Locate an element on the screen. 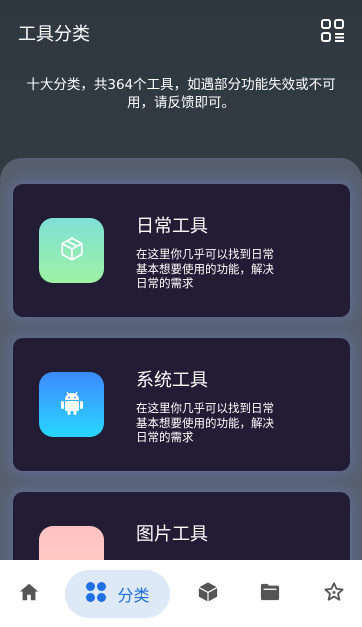  top-bar: 工具分类 is located at coordinates (181, 32).